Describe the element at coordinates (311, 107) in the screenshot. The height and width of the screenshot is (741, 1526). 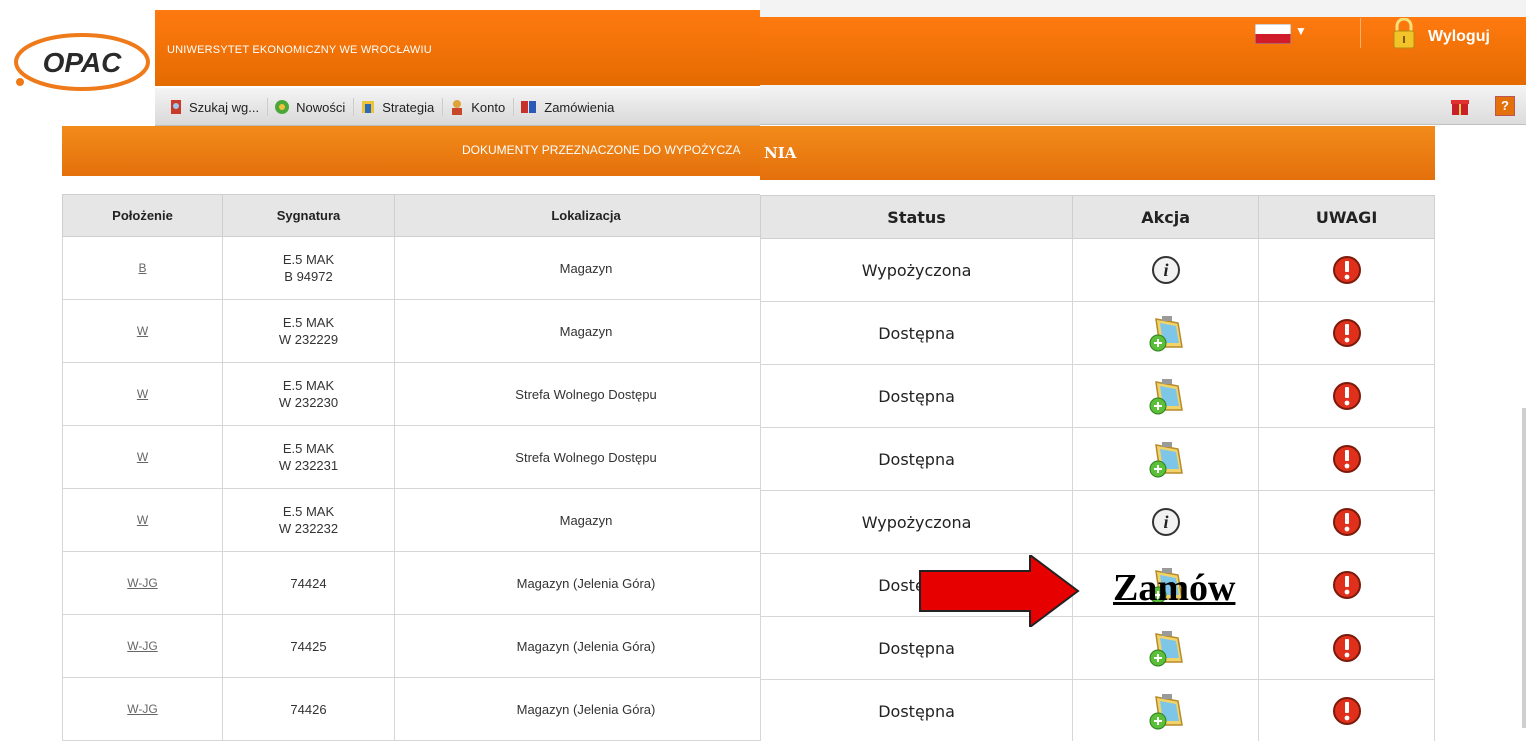
I see `menu-item-news: Nowości` at that location.